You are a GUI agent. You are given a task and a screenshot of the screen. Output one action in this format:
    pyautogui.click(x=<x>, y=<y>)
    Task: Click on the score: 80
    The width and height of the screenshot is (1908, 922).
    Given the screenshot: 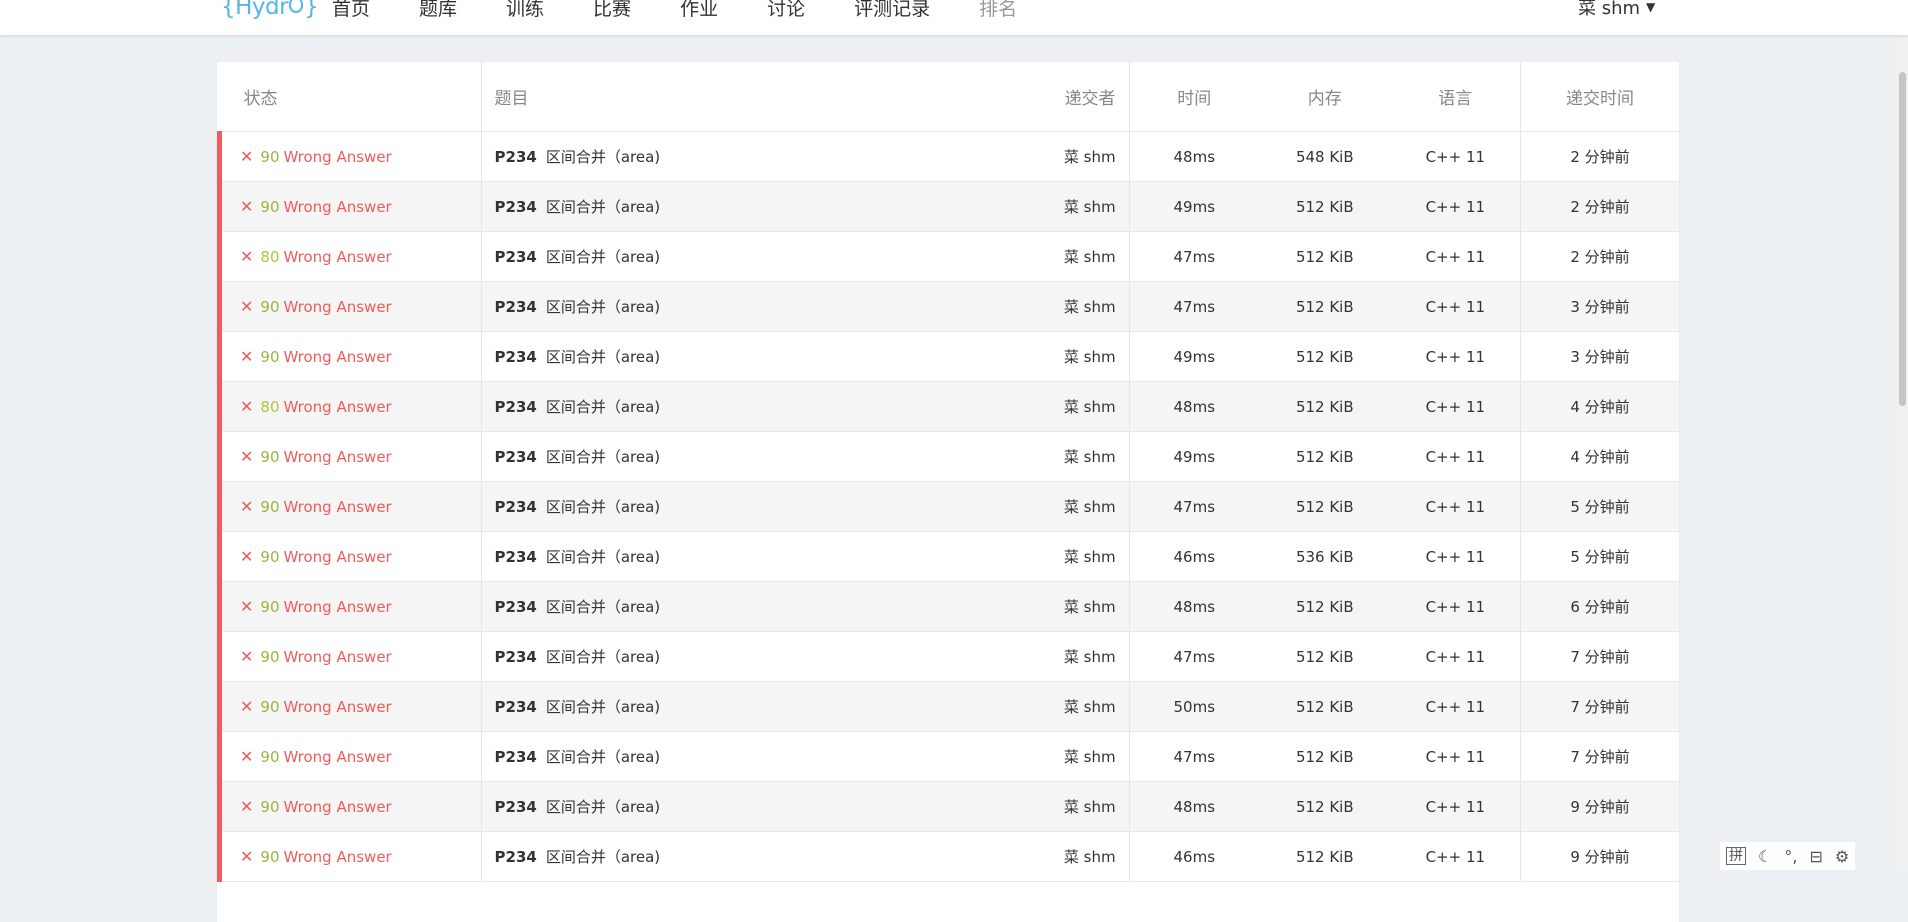 What is the action you would take?
    pyautogui.click(x=270, y=407)
    